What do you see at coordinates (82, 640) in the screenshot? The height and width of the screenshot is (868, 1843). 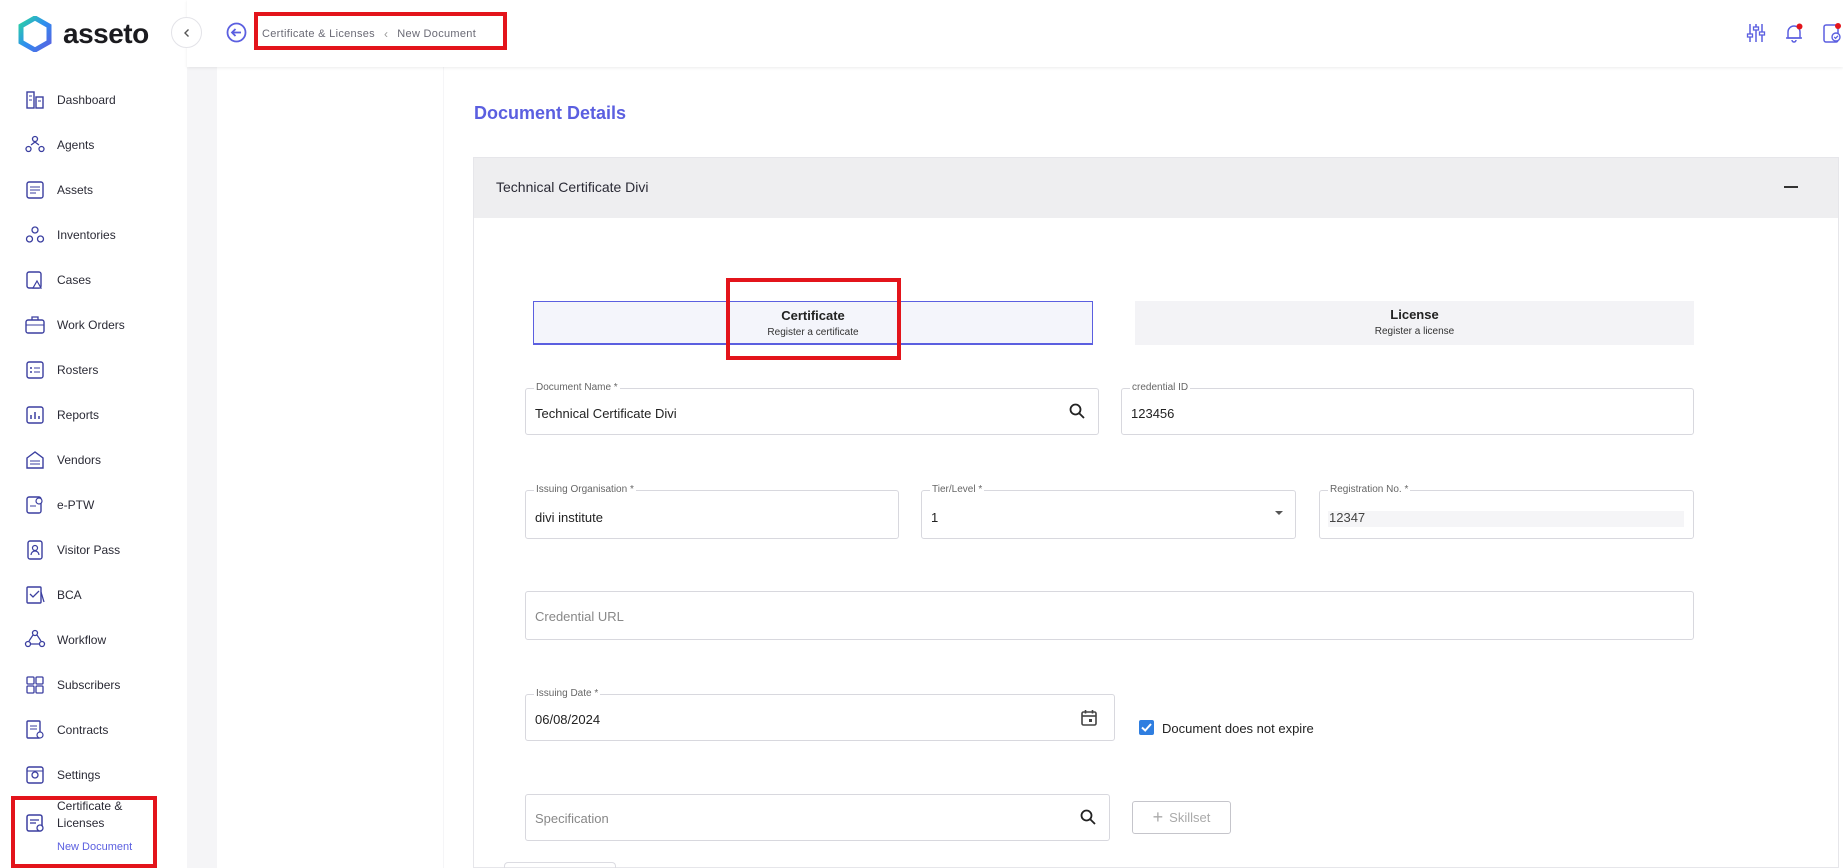 I see `sidebar-item-label: Workflow` at bounding box center [82, 640].